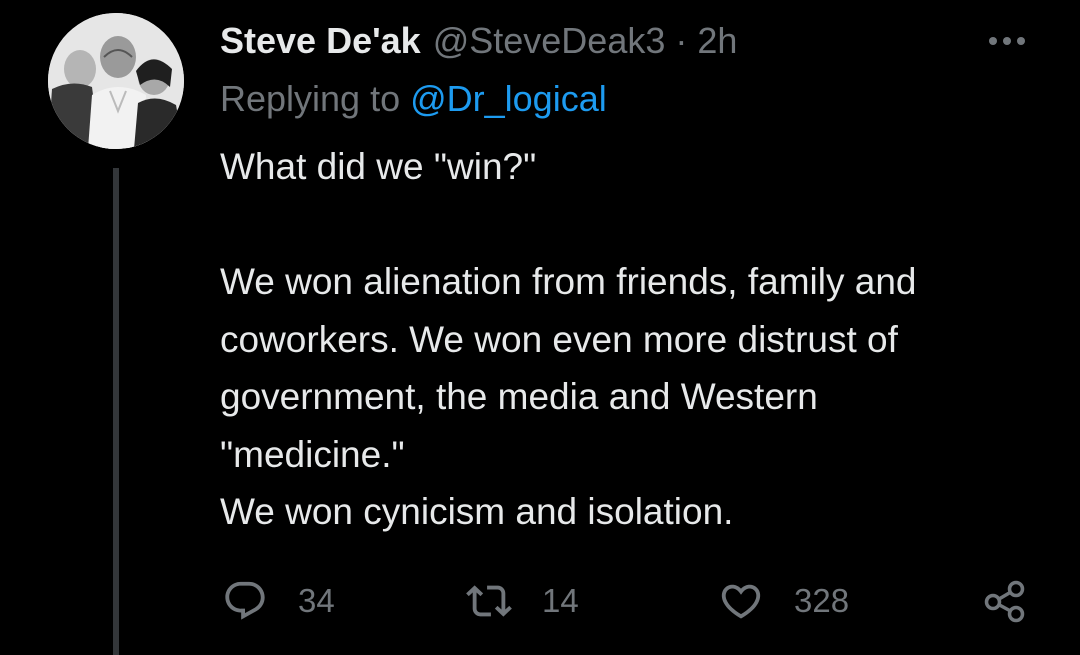 Image resolution: width=1080 pixels, height=655 pixels. I want to click on replying-to-label: Replying to, so click(315, 98).